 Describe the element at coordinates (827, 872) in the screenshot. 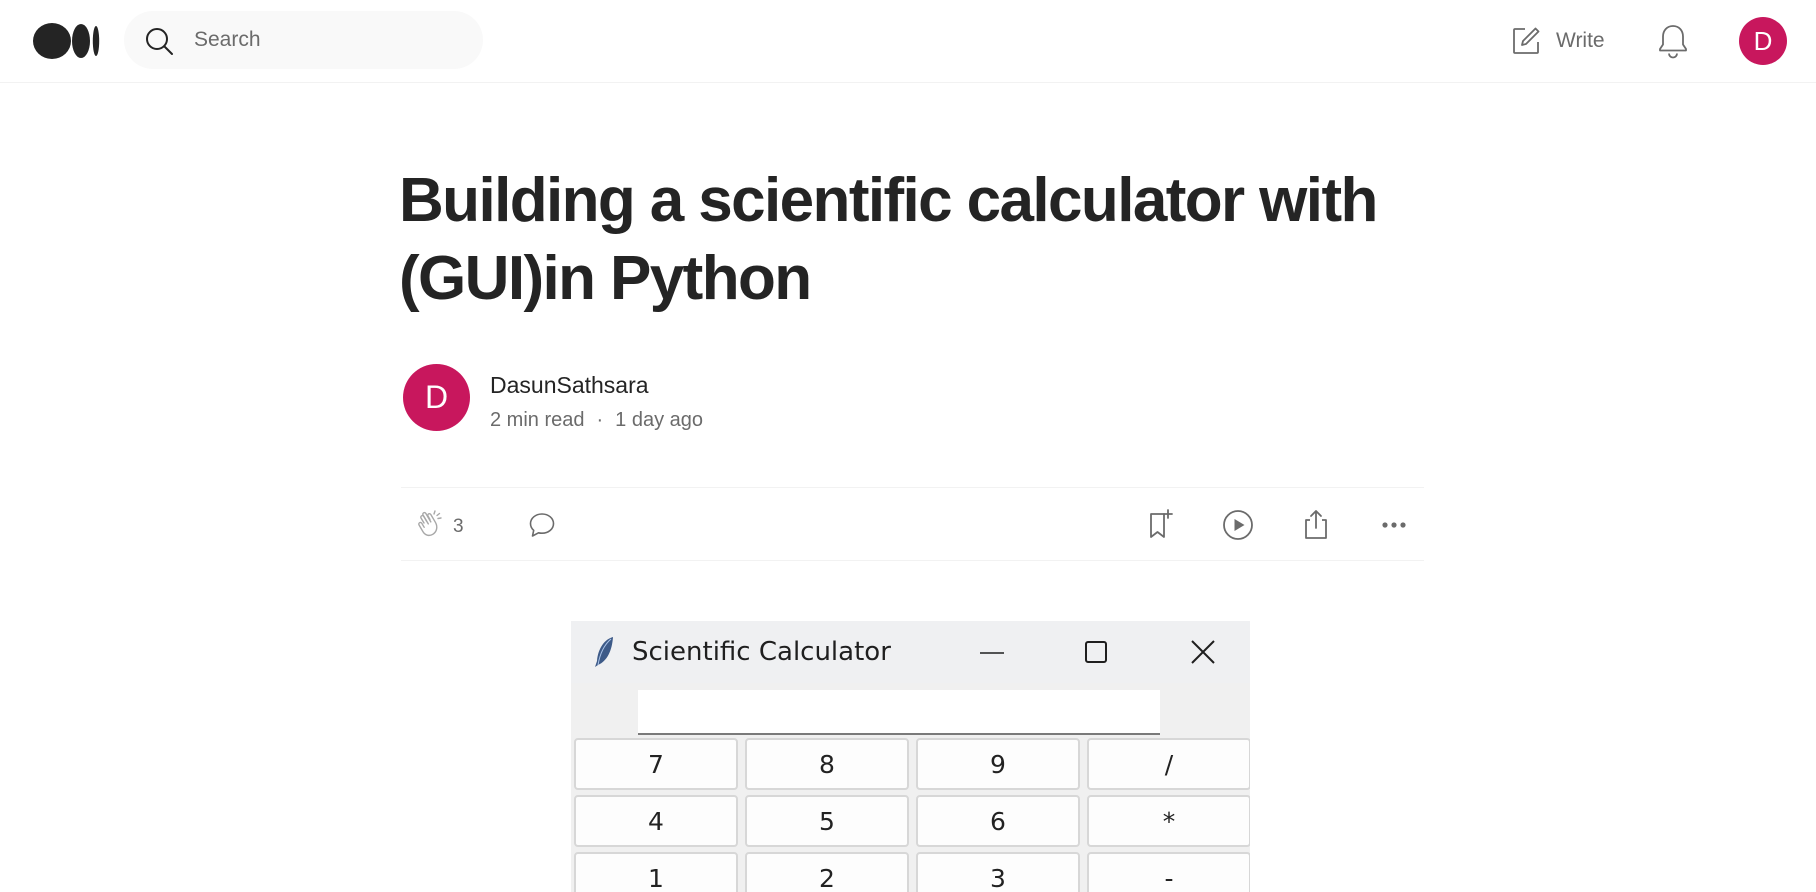

I see `key-2: 2` at that location.